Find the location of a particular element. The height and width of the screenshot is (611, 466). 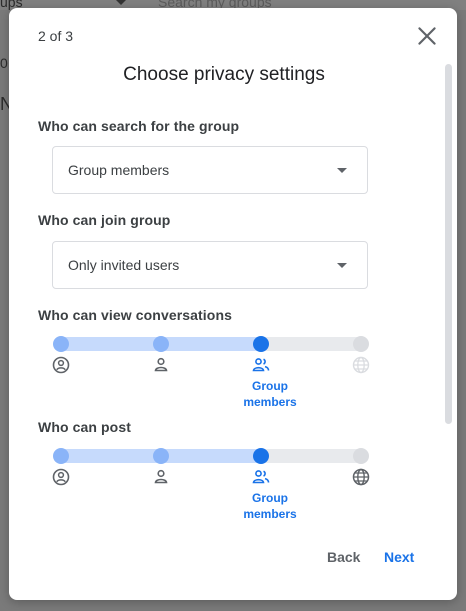

background-fragment-digit: 0 is located at coordinates (4, 63).